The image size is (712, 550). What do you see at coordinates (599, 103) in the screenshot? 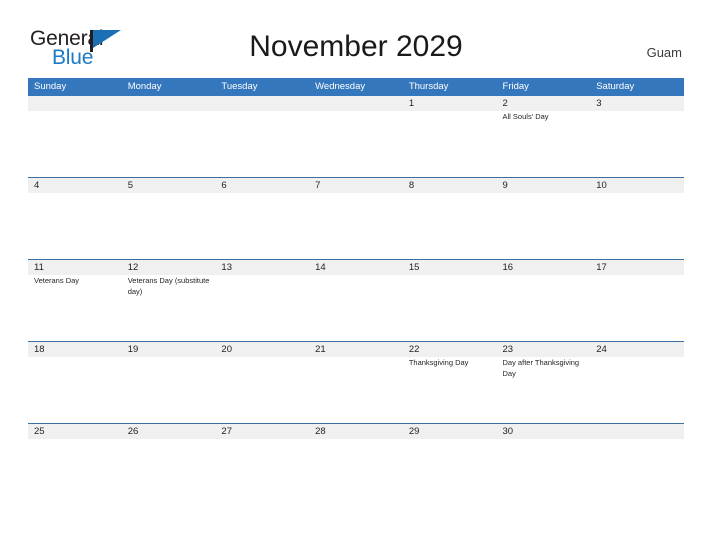
I see `day-number: 3` at bounding box center [599, 103].